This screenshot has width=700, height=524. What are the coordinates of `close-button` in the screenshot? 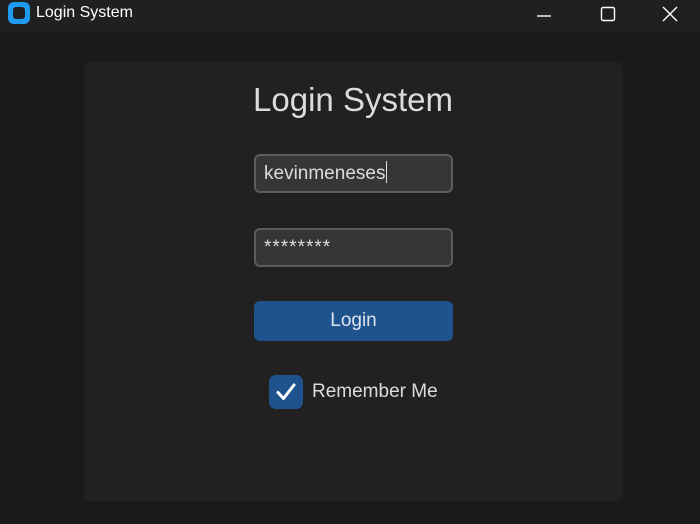 It's located at (670, 14).